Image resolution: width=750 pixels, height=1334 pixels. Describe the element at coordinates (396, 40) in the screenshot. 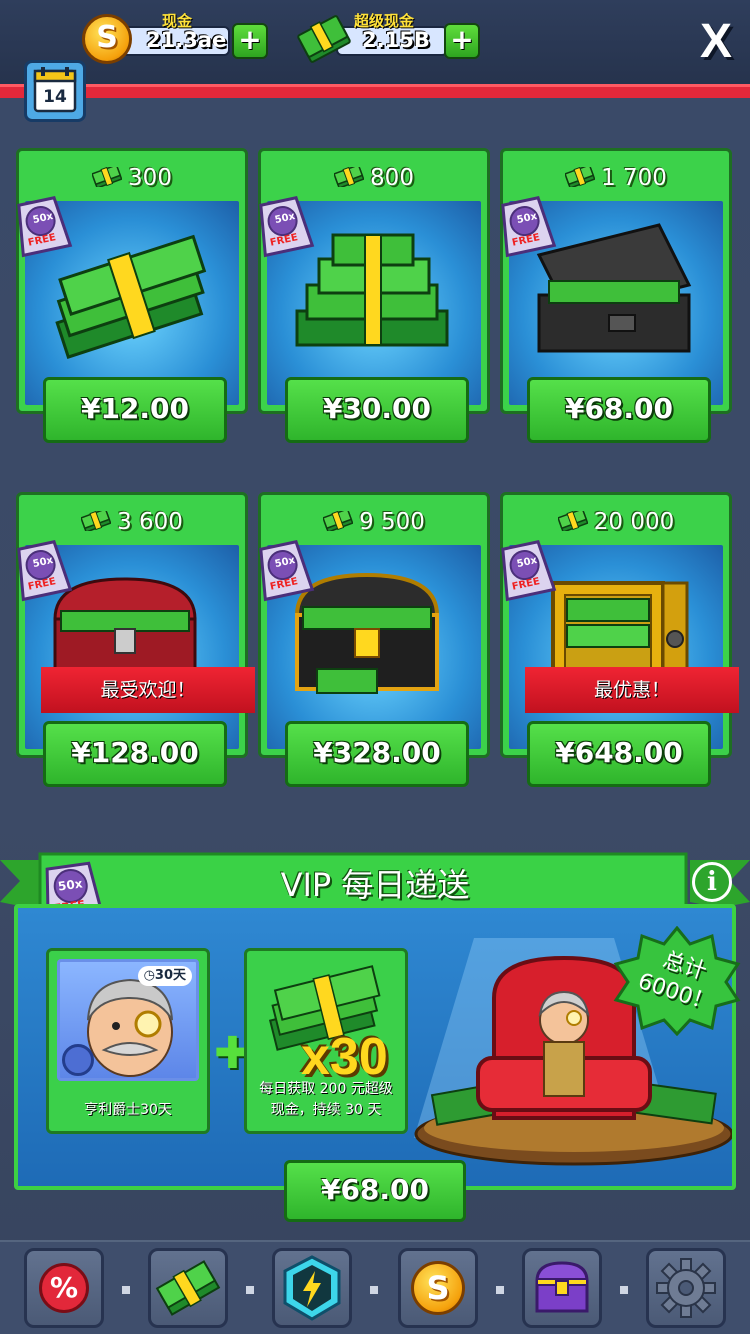

I see `super-cash-value: 2.15B` at that location.